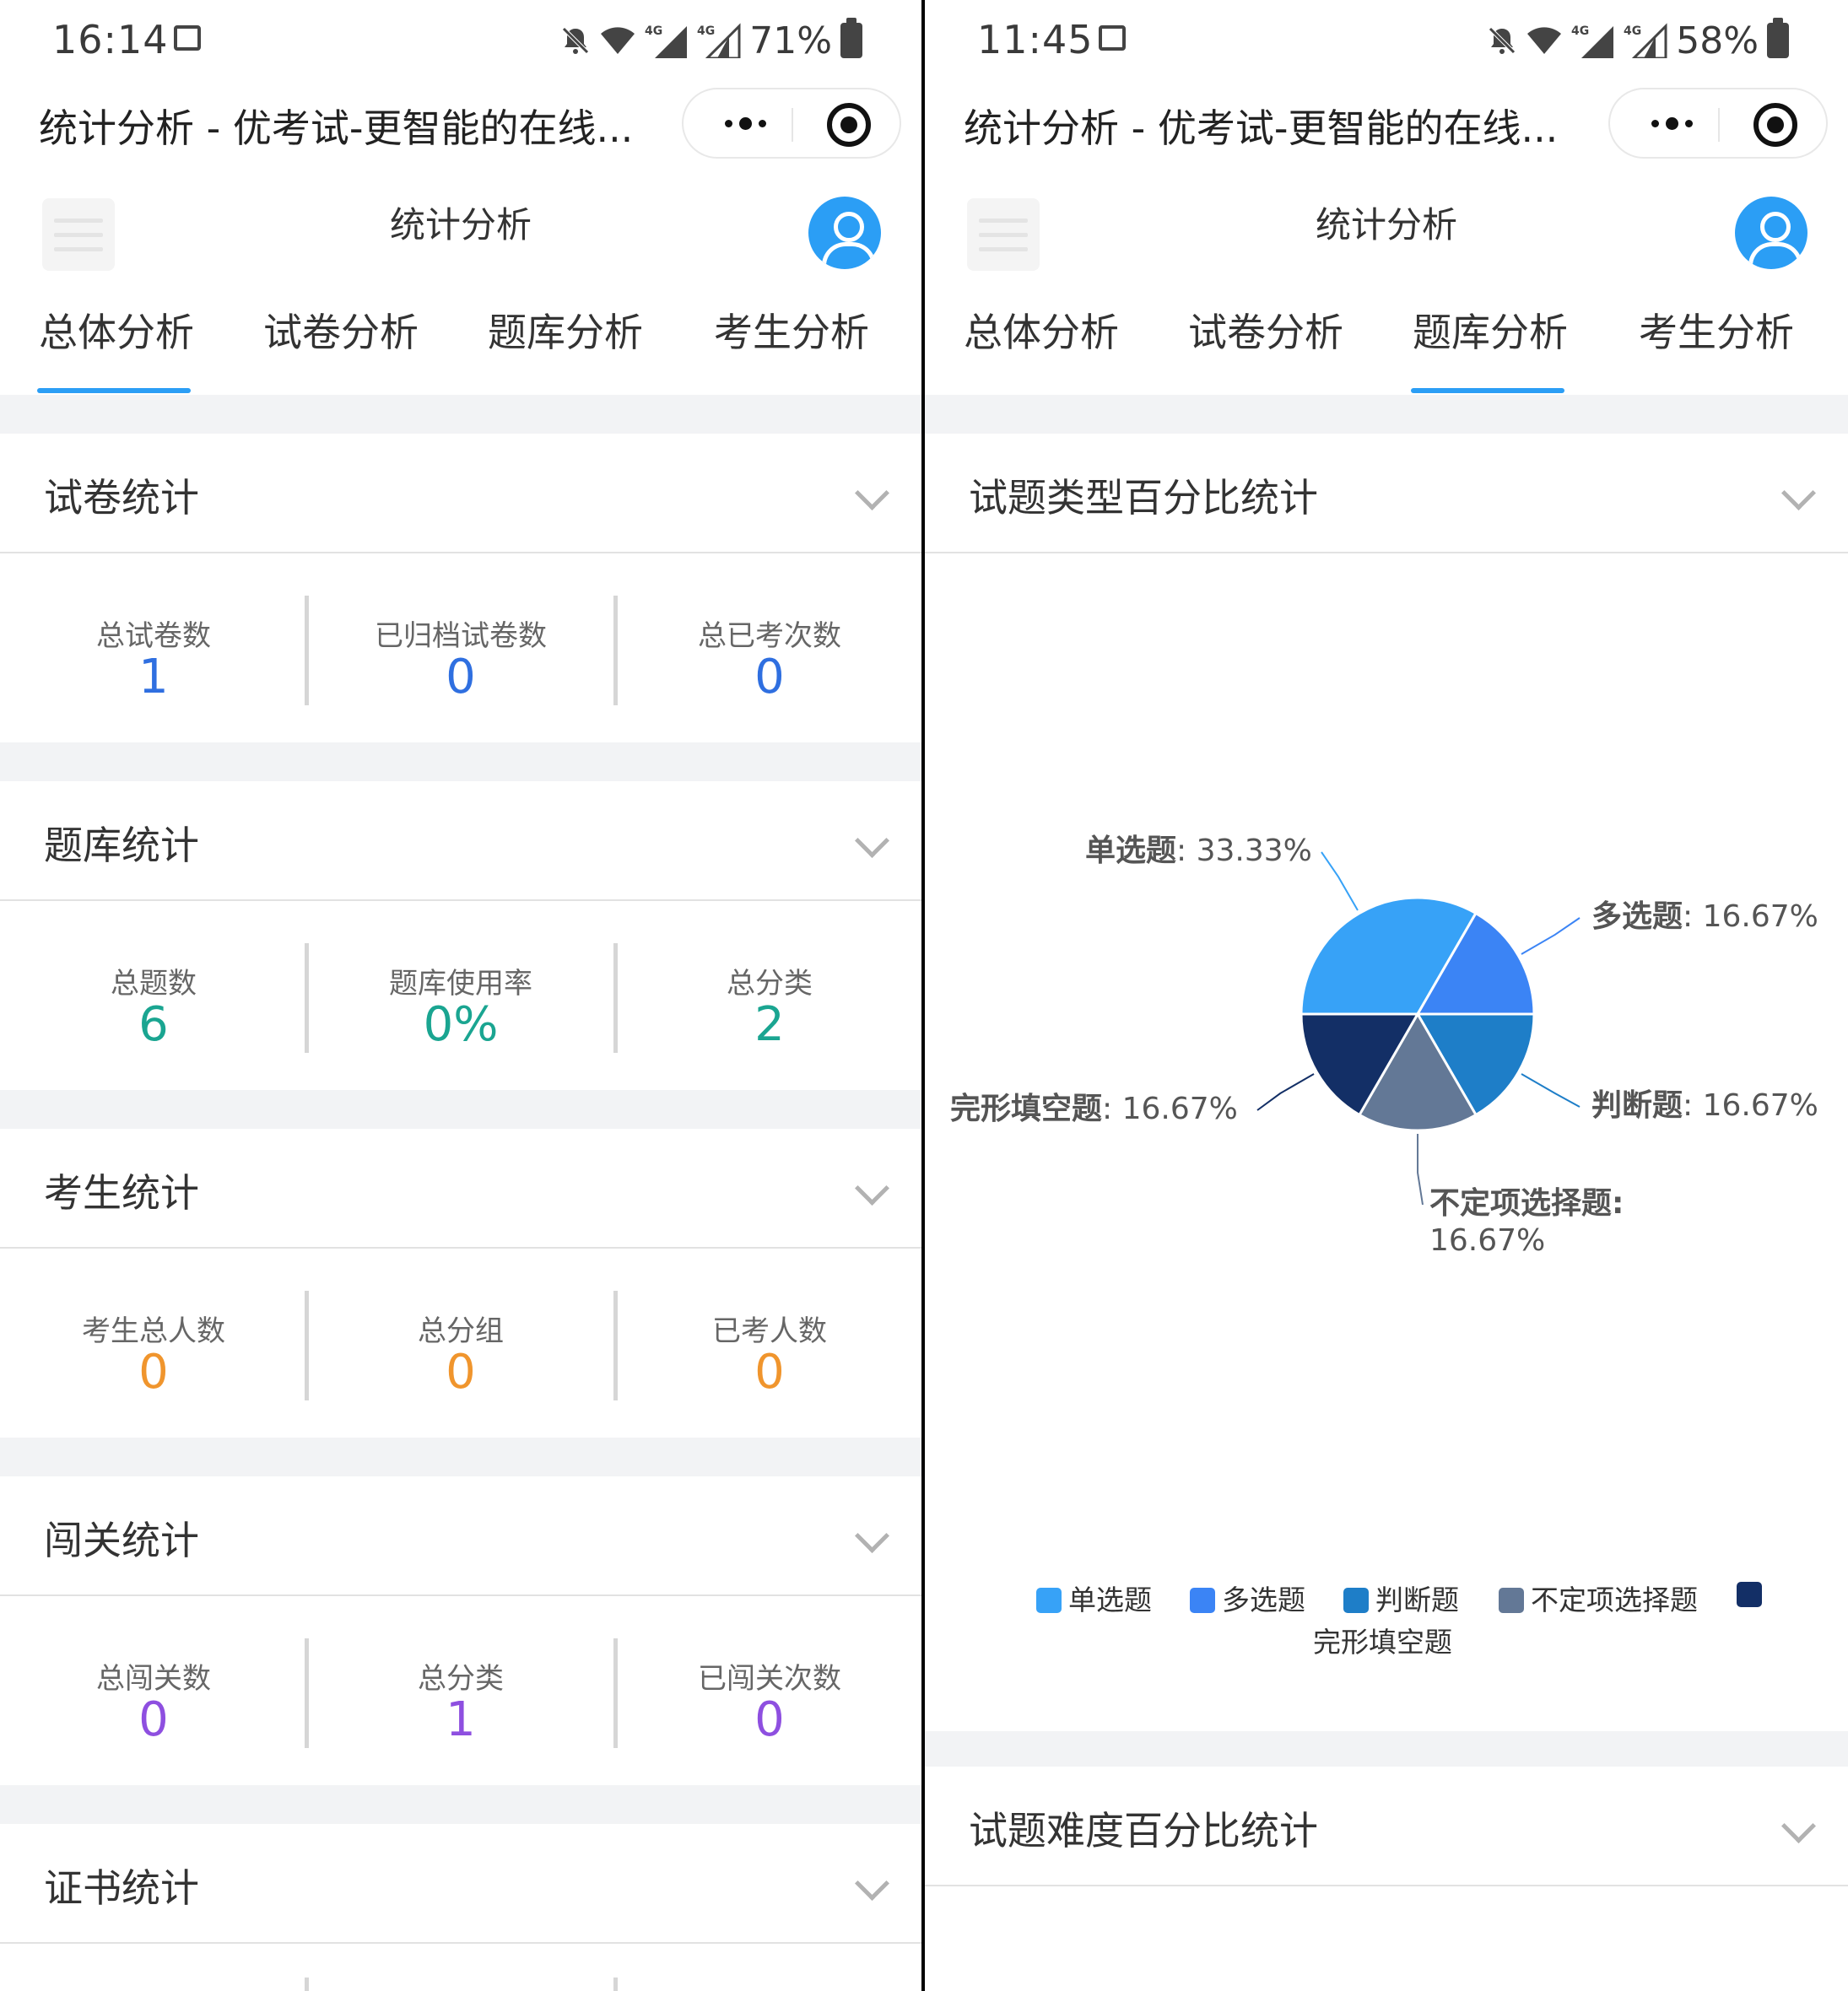 This screenshot has width=1848, height=1991. Describe the element at coordinates (153, 1024) in the screenshot. I see `stat-value: 6` at that location.